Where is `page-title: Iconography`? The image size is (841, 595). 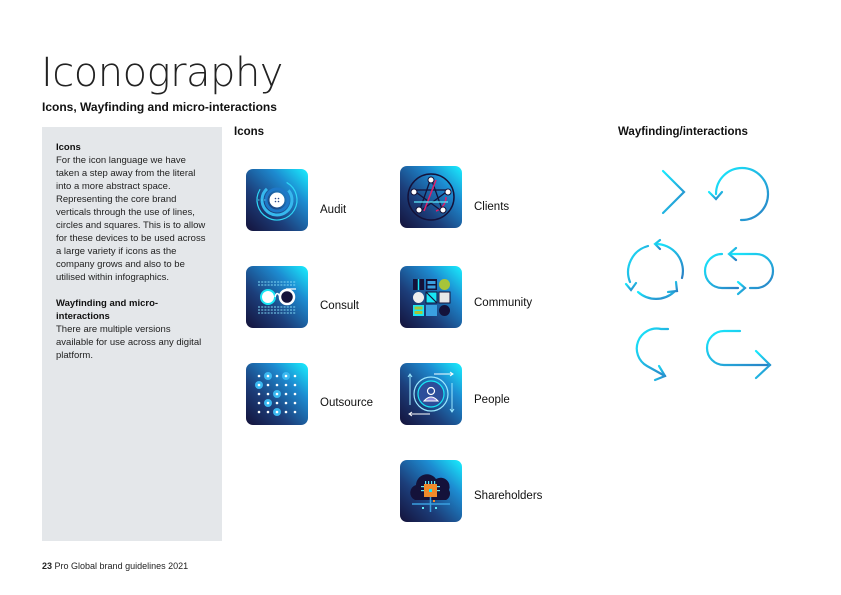
page-title: Iconography is located at coordinates (162, 73).